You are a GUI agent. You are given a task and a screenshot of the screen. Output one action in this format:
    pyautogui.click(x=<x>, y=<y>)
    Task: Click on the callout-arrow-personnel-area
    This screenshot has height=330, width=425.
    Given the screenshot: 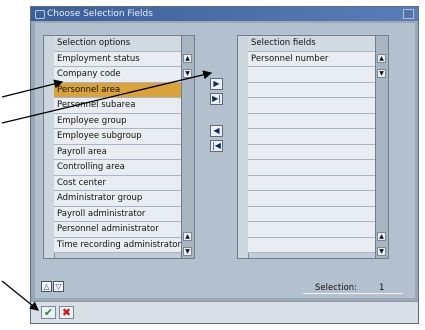 What is the action you would take?
    pyautogui.click(x=32, y=88)
    